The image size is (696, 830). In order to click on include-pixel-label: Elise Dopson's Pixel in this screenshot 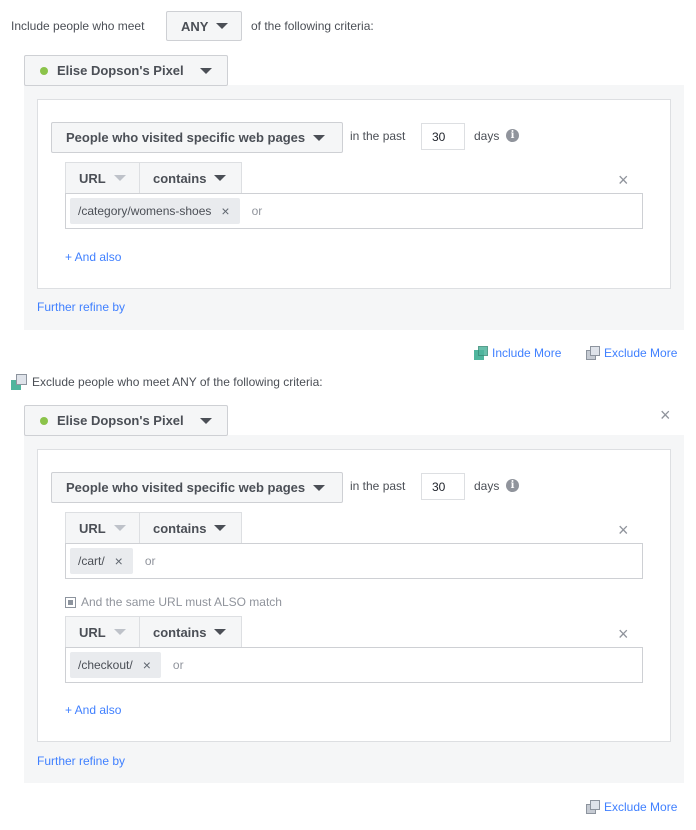, I will do `click(120, 70)`.